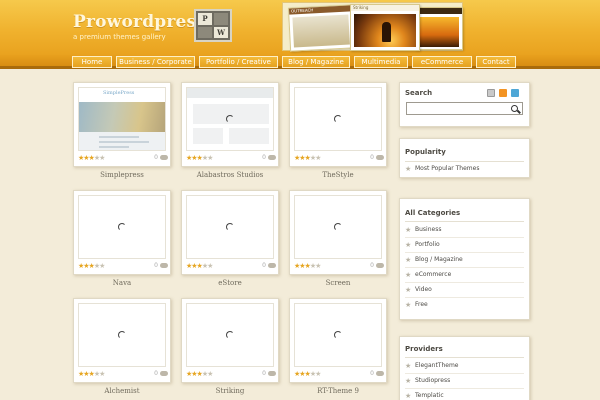 This screenshot has width=600, height=400. I want to click on logo-letter-w: W, so click(221, 32).